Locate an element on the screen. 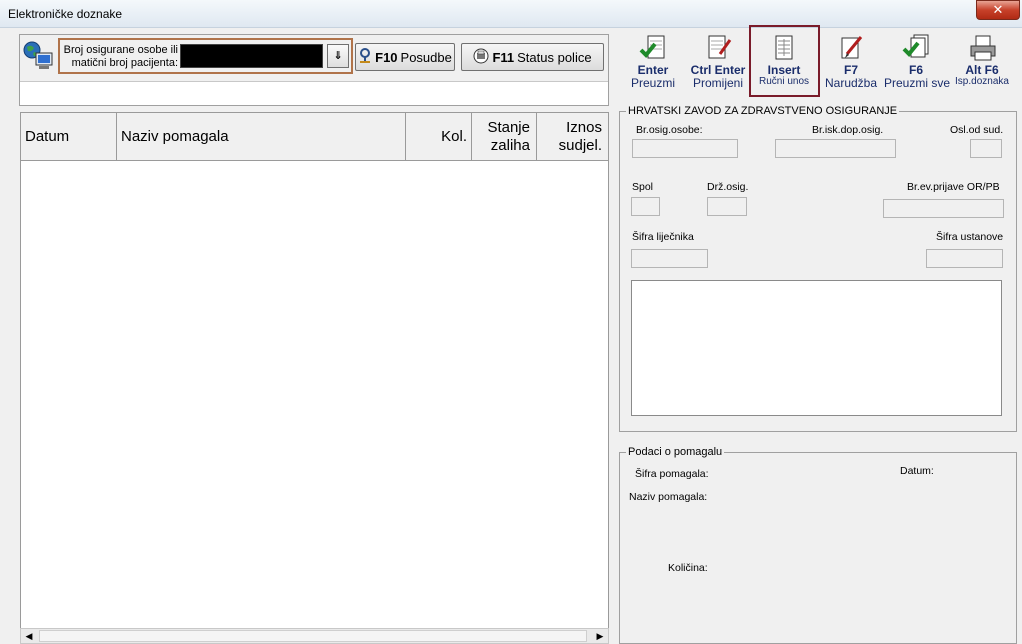 This screenshot has height=644, width=1022. pencil-document-icon is located at coordinates (851, 48).